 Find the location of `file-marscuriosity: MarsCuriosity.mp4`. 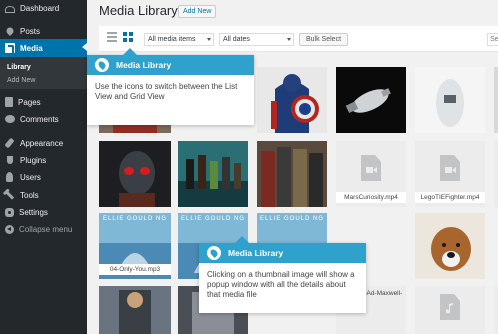

file-marscuriosity: MarsCuriosity.mp4 is located at coordinates (371, 174).